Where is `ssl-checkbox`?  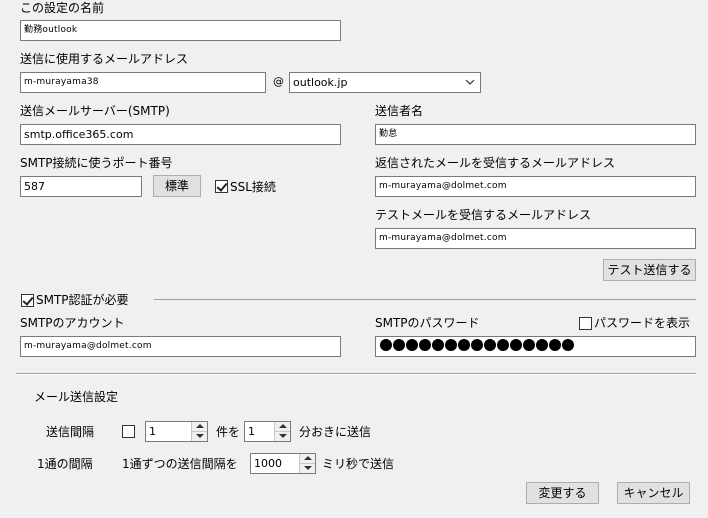 ssl-checkbox is located at coordinates (221, 186).